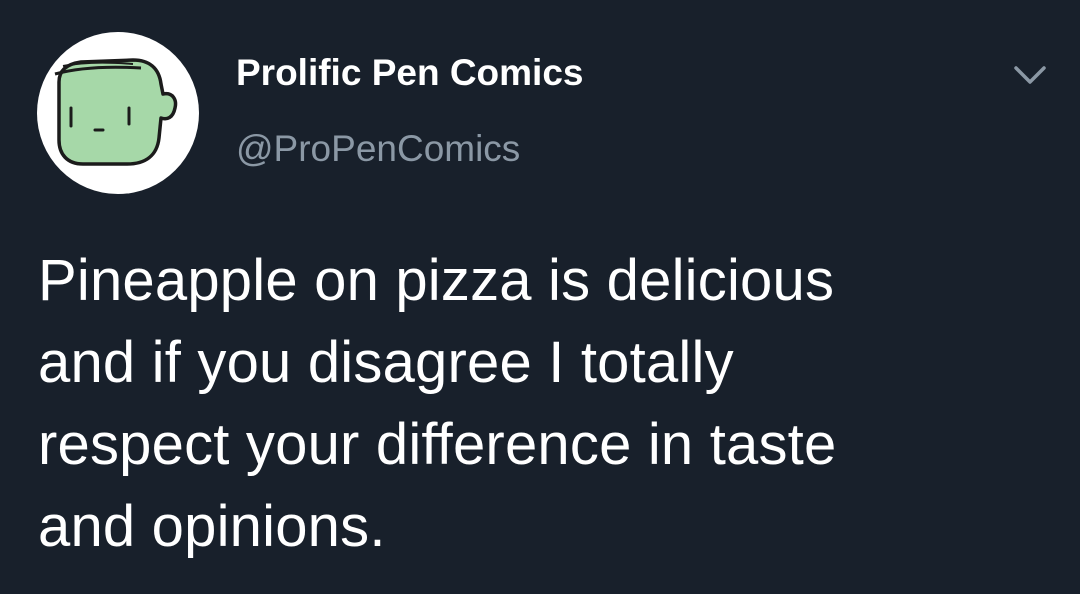 The width and height of the screenshot is (1080, 594). What do you see at coordinates (410, 73) in the screenshot?
I see `author-display-name: Prolific Pen Comics` at bounding box center [410, 73].